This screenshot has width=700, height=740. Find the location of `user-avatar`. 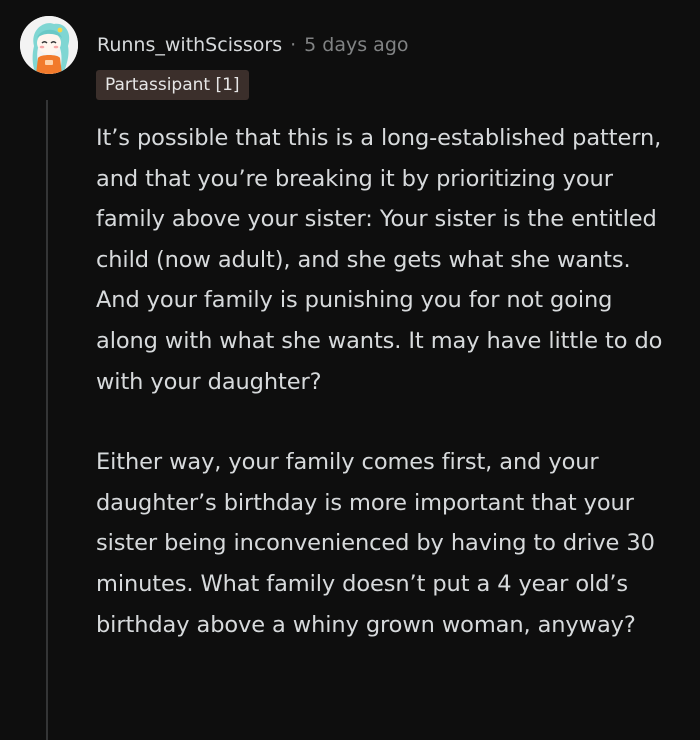

user-avatar is located at coordinates (49, 45).